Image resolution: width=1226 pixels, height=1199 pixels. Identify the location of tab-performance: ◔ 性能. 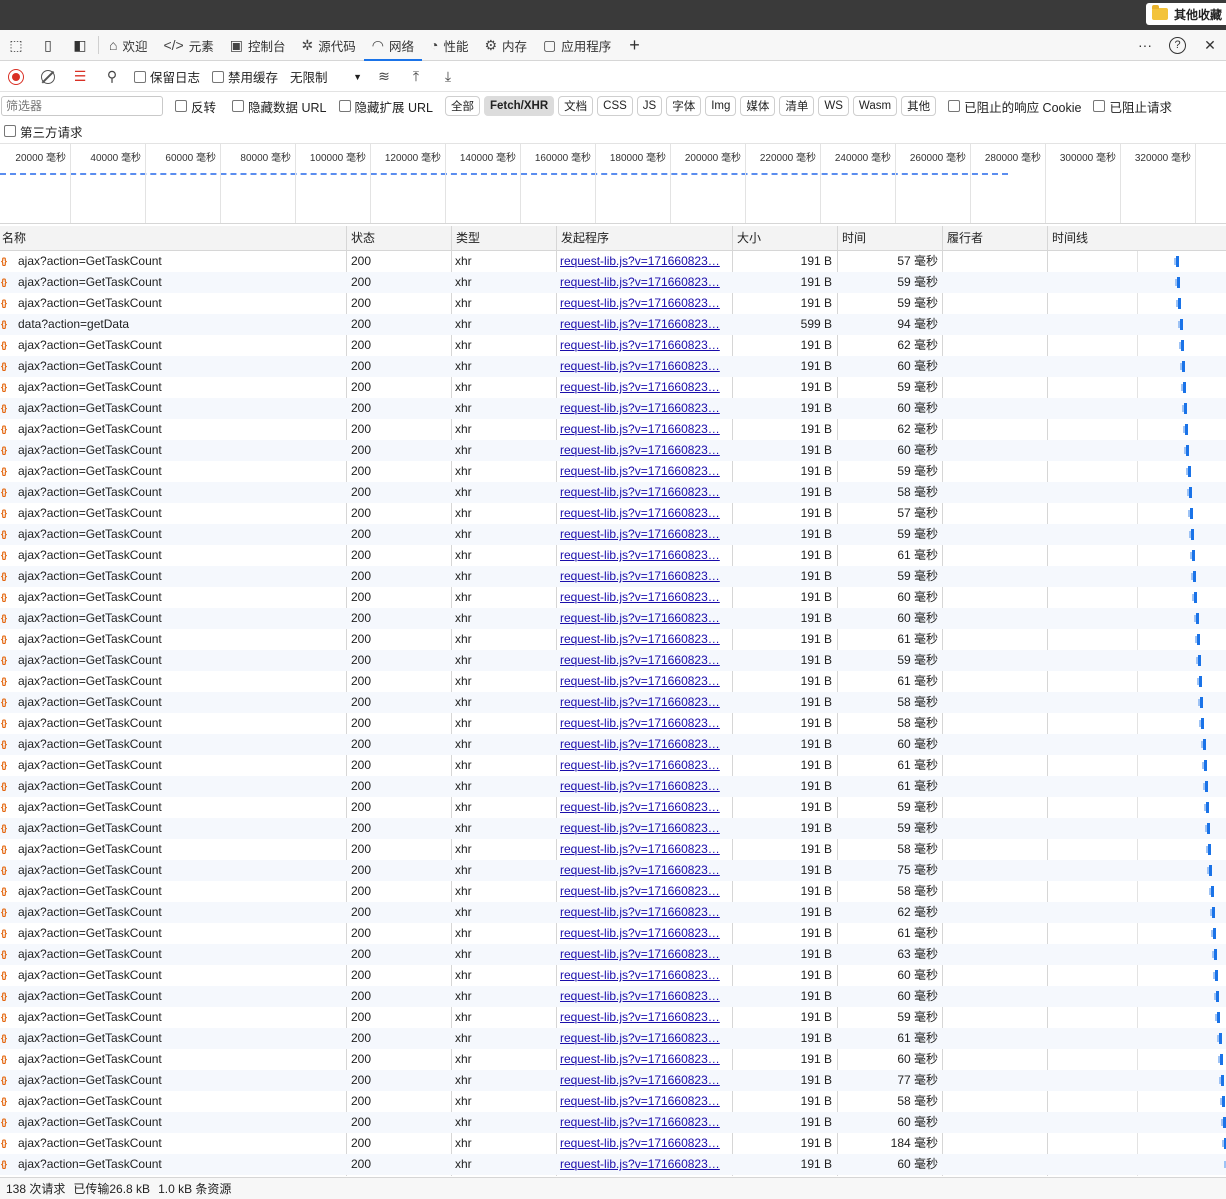
(449, 45).